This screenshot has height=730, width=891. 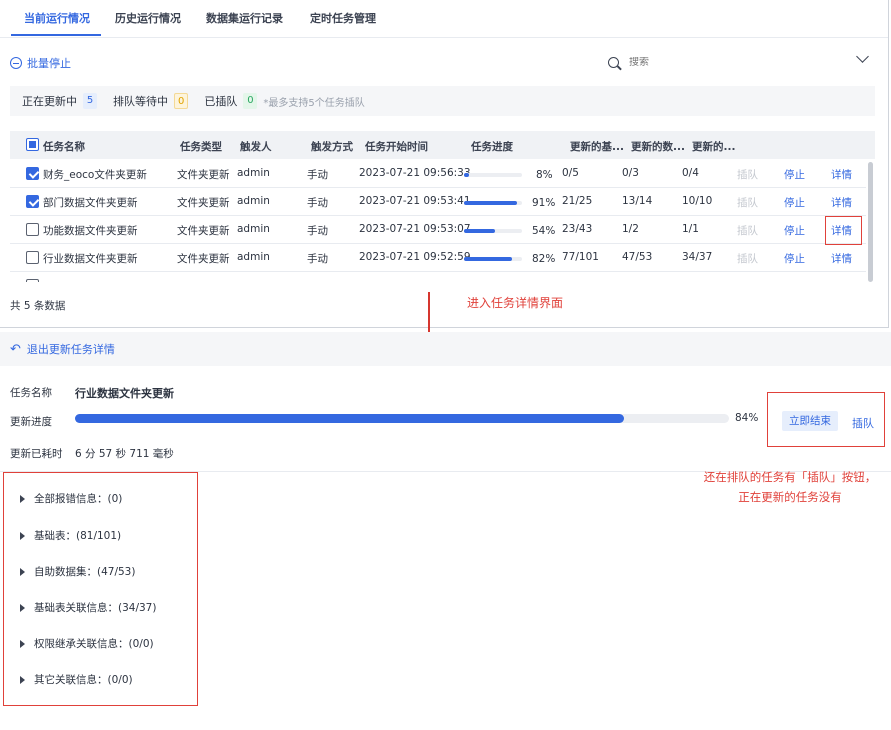 I want to click on exit-detail-label: 退出更新任务详情, so click(x=70, y=349).